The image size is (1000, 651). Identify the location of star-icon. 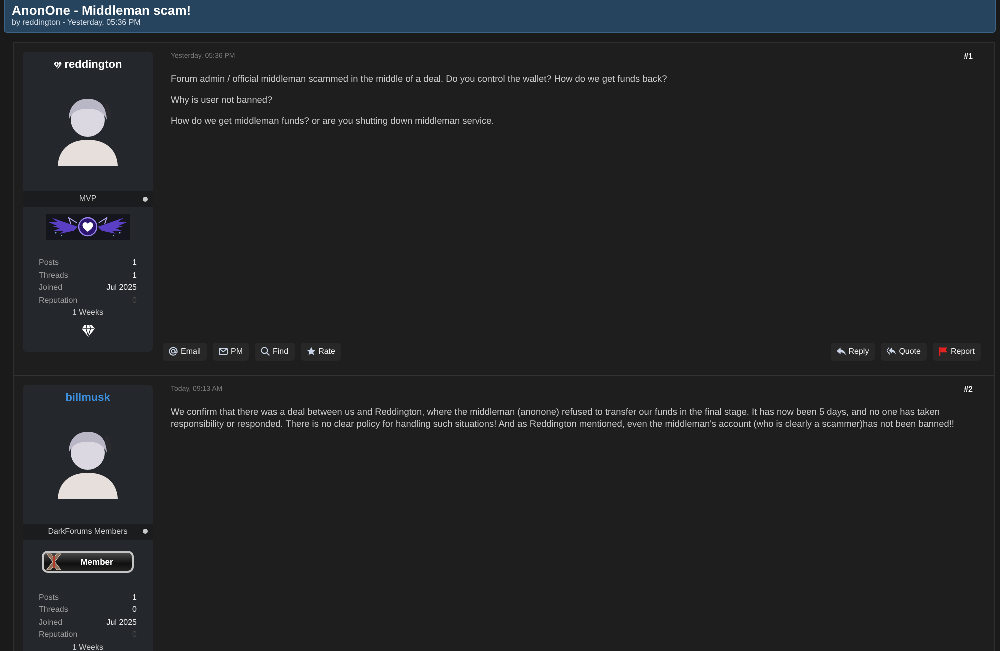
(311, 351).